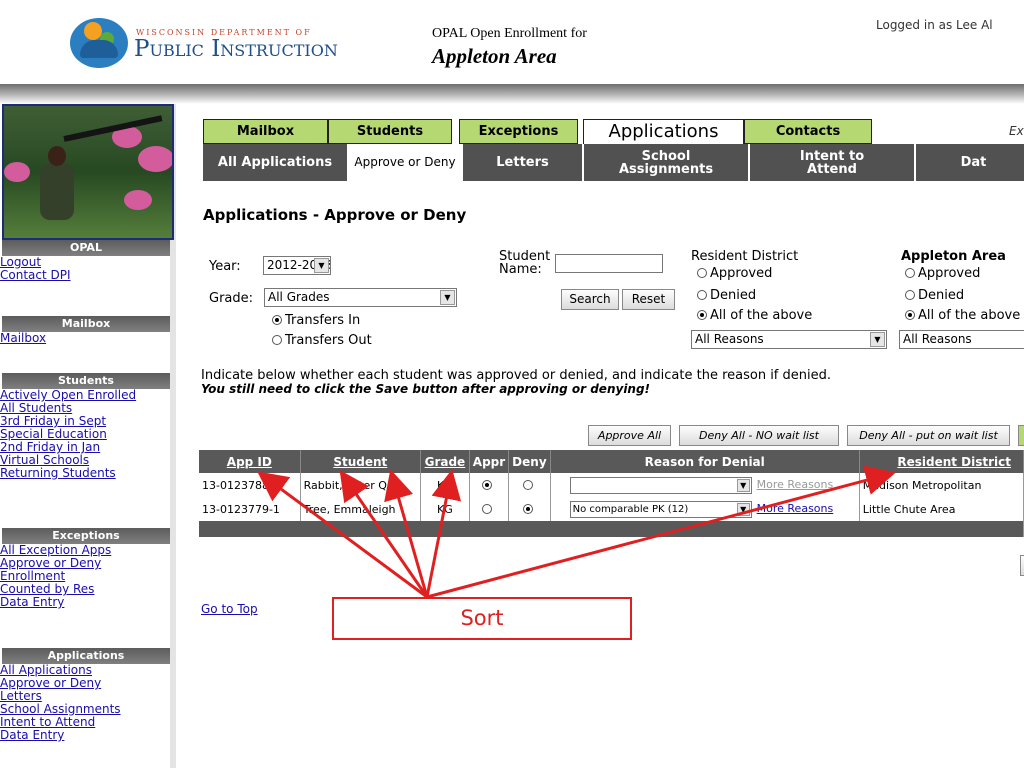 The width and height of the screenshot is (1024, 768). I want to click on tab-applications: Applications, so click(663, 131).